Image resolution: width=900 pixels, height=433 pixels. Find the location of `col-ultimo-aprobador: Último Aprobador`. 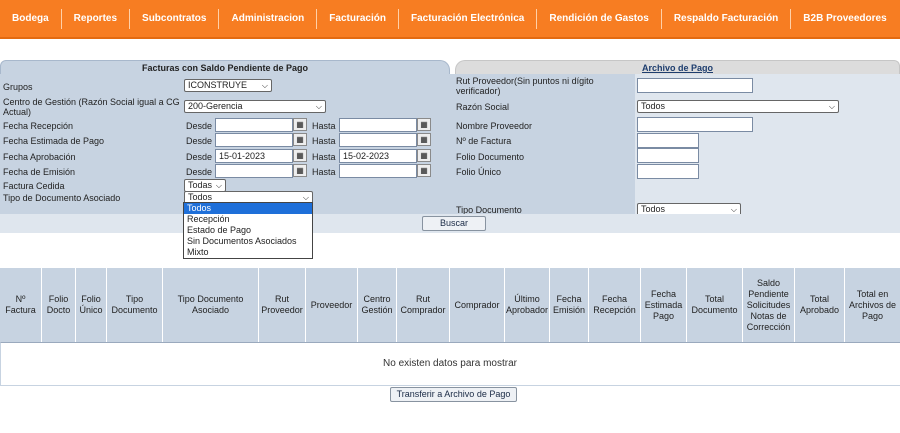

col-ultimo-aprobador: Último Aprobador is located at coordinates (527, 305).